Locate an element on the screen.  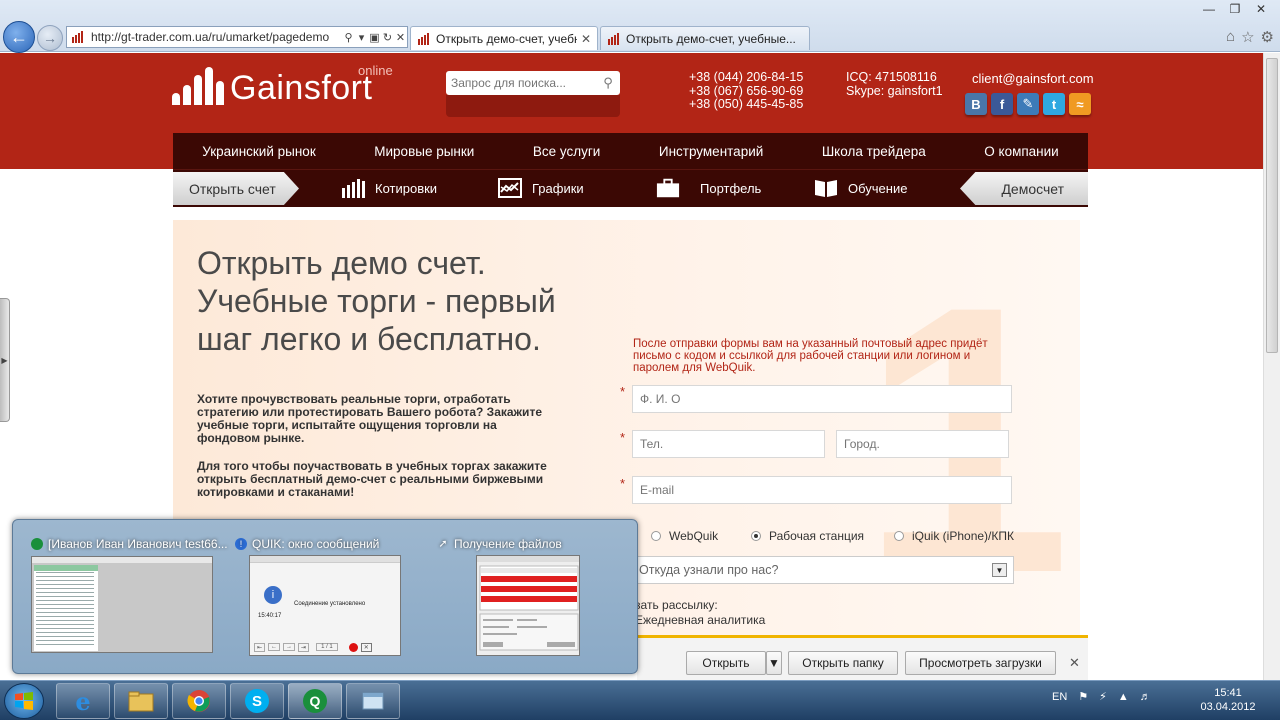
taskbar-quik: Q is located at coordinates (315, 701).